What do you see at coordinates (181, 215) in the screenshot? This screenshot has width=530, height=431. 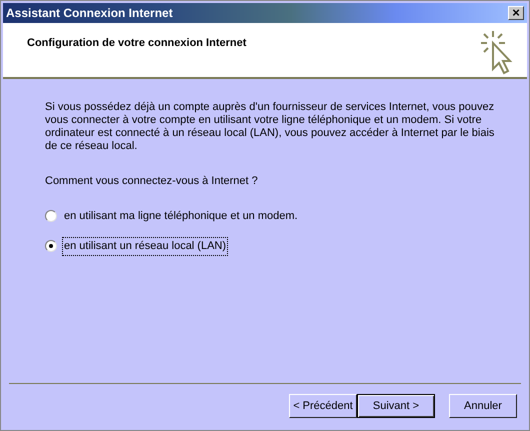 I see `radio-label: en utilisant ma ligne téléphonique et un modem.` at bounding box center [181, 215].